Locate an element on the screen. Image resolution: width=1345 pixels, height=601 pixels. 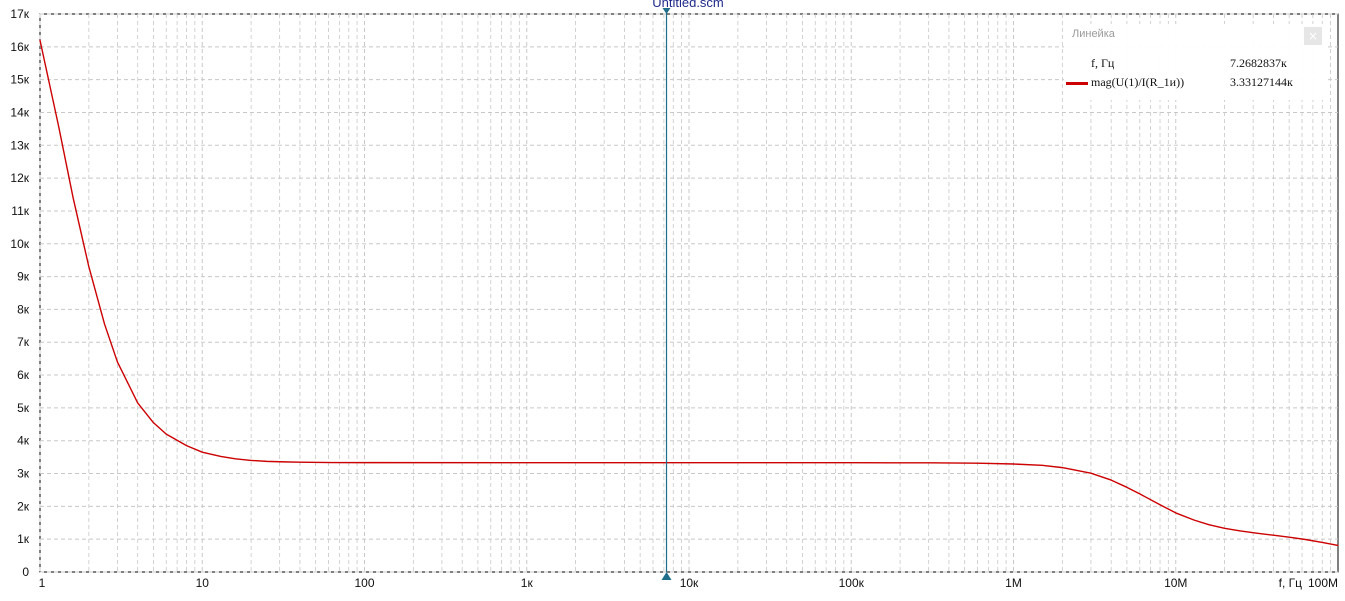
x-tick-label: 100M is located at coordinates (1323, 583).